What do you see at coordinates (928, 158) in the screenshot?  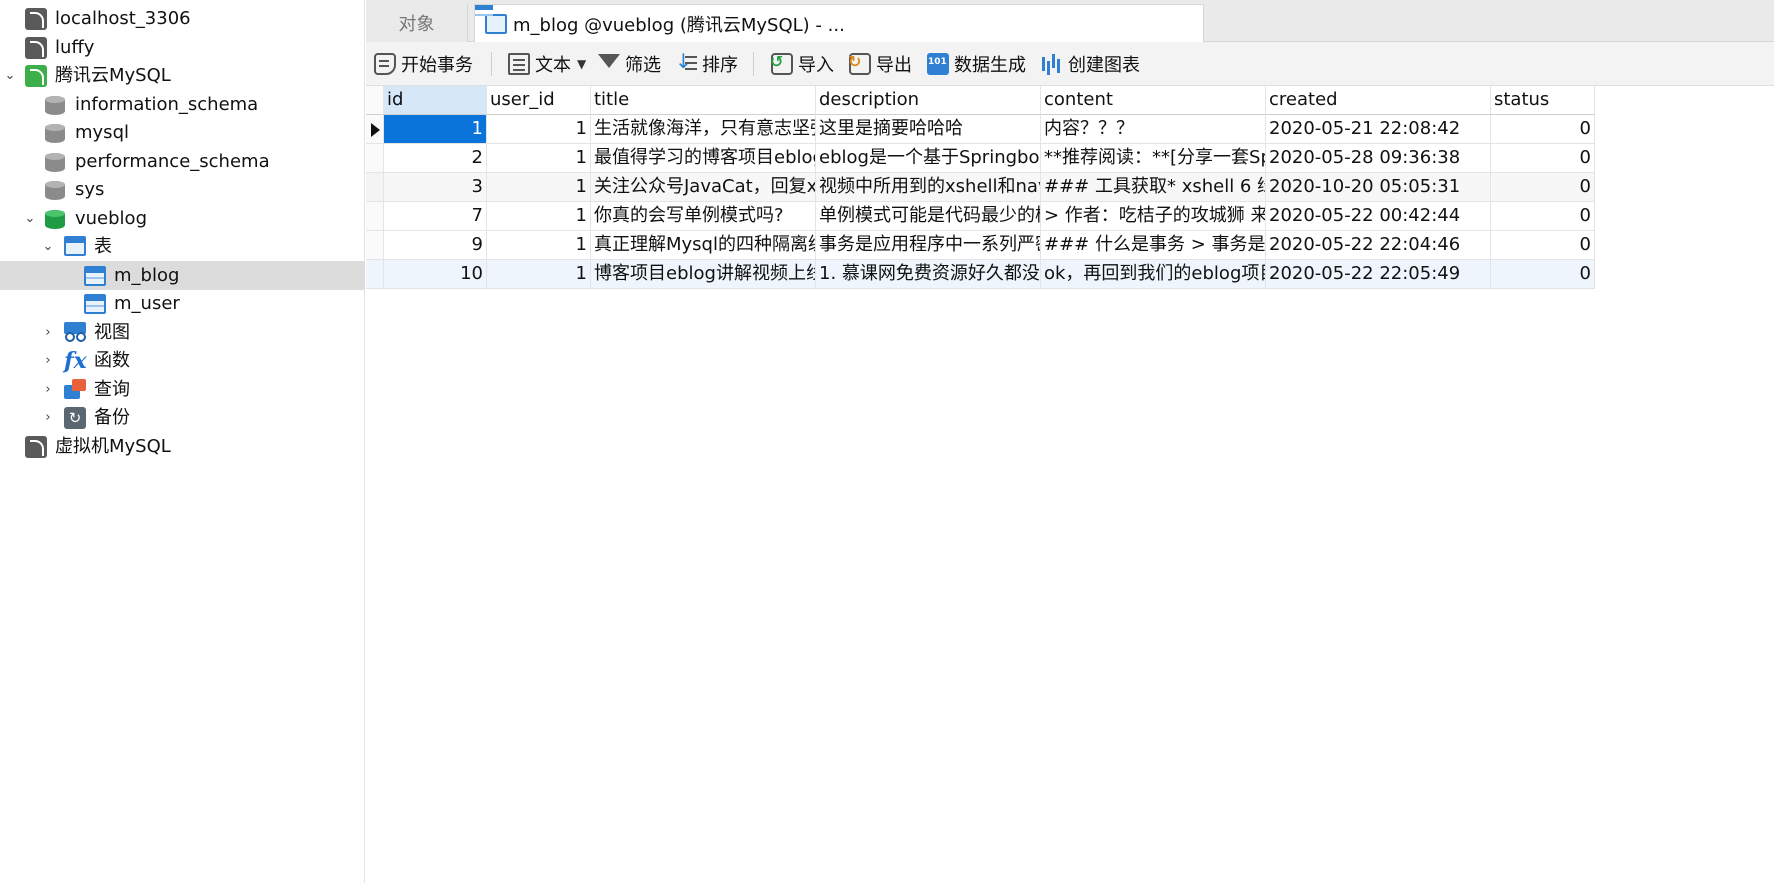 I see `cell-description: eblog是一个基于Springboot` at bounding box center [928, 158].